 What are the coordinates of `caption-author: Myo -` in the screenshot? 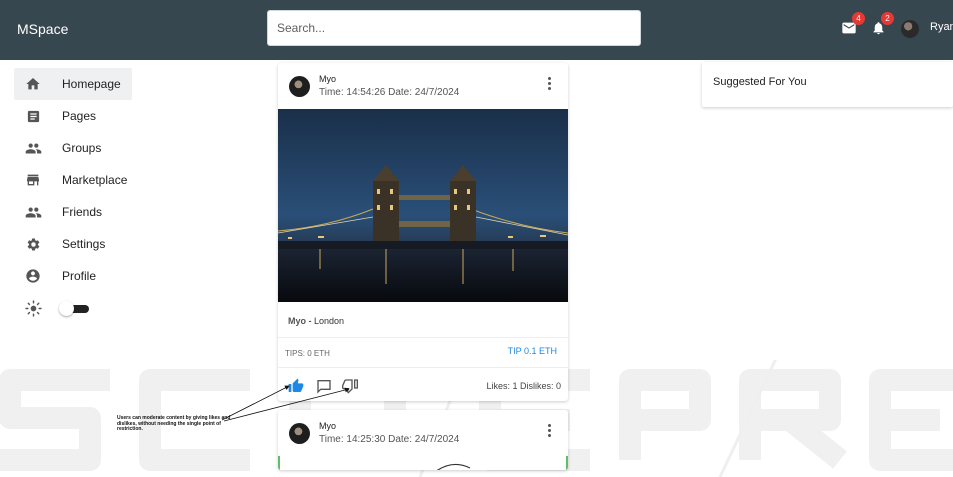 It's located at (301, 321).